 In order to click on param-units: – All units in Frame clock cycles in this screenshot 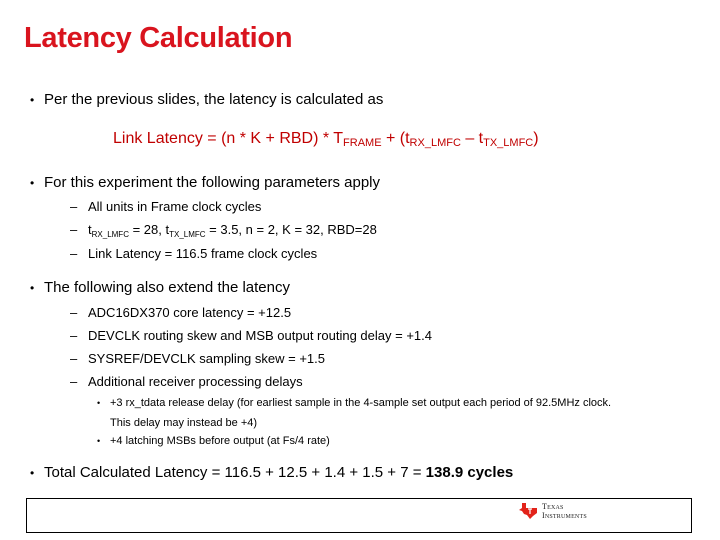, I will do `click(166, 206)`.